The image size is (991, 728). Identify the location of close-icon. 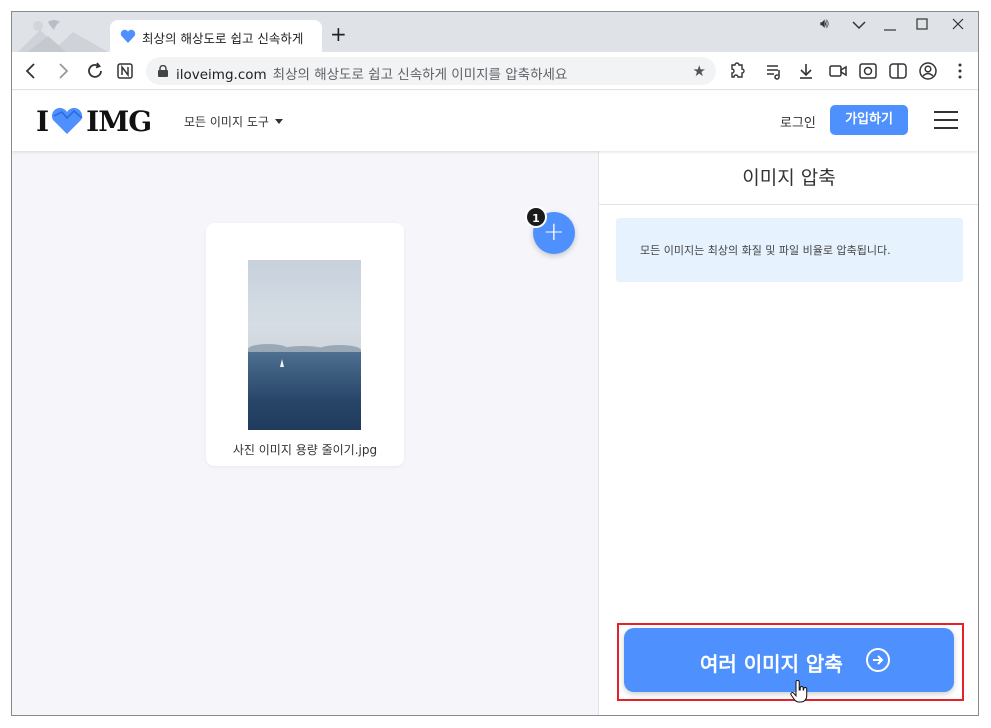
(958, 24).